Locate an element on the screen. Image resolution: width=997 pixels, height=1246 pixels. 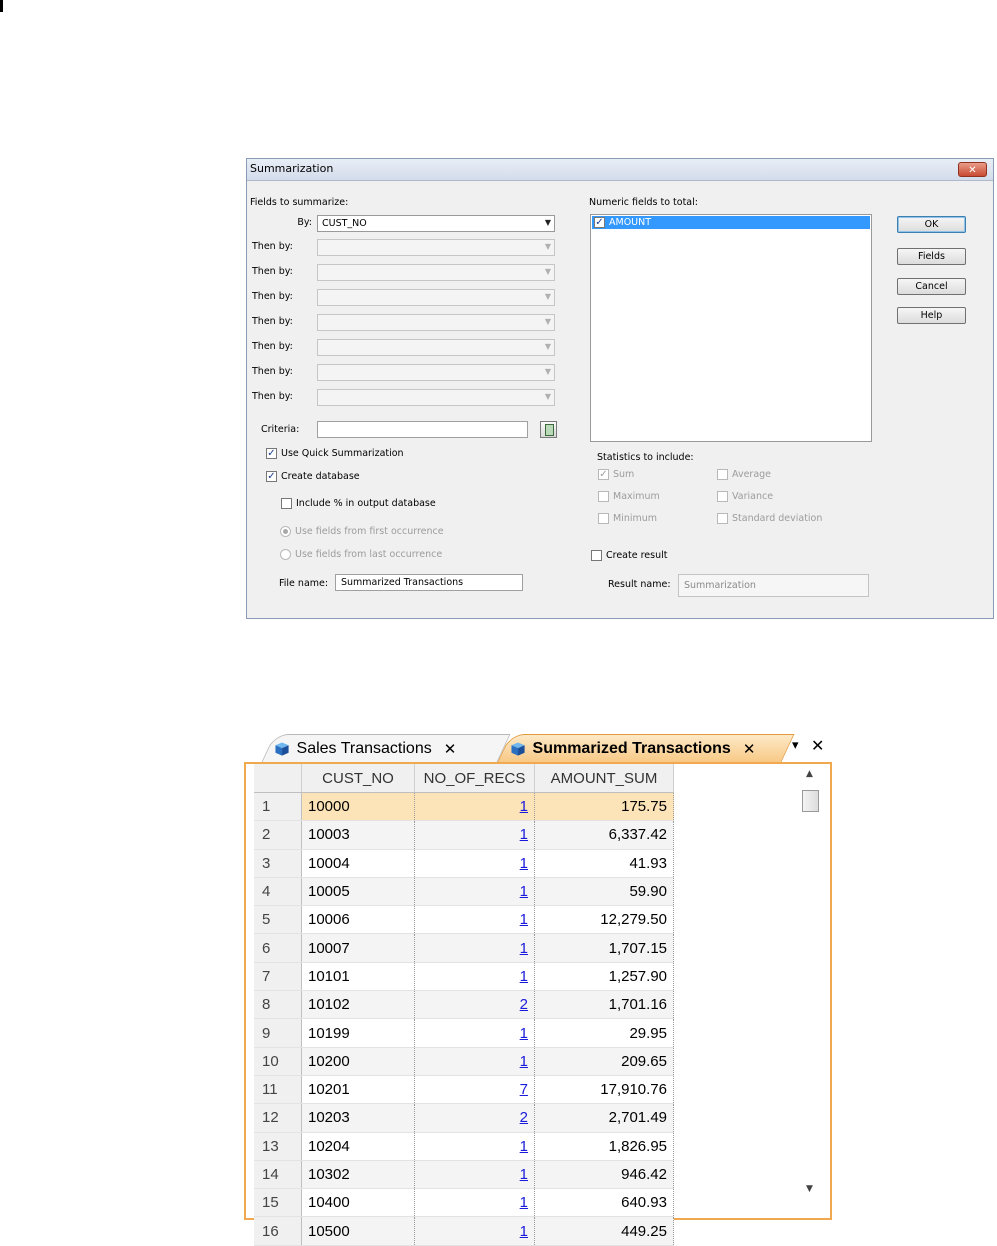
table-row: 12 10203 2 2,701.49 is located at coordinates (464, 1118).